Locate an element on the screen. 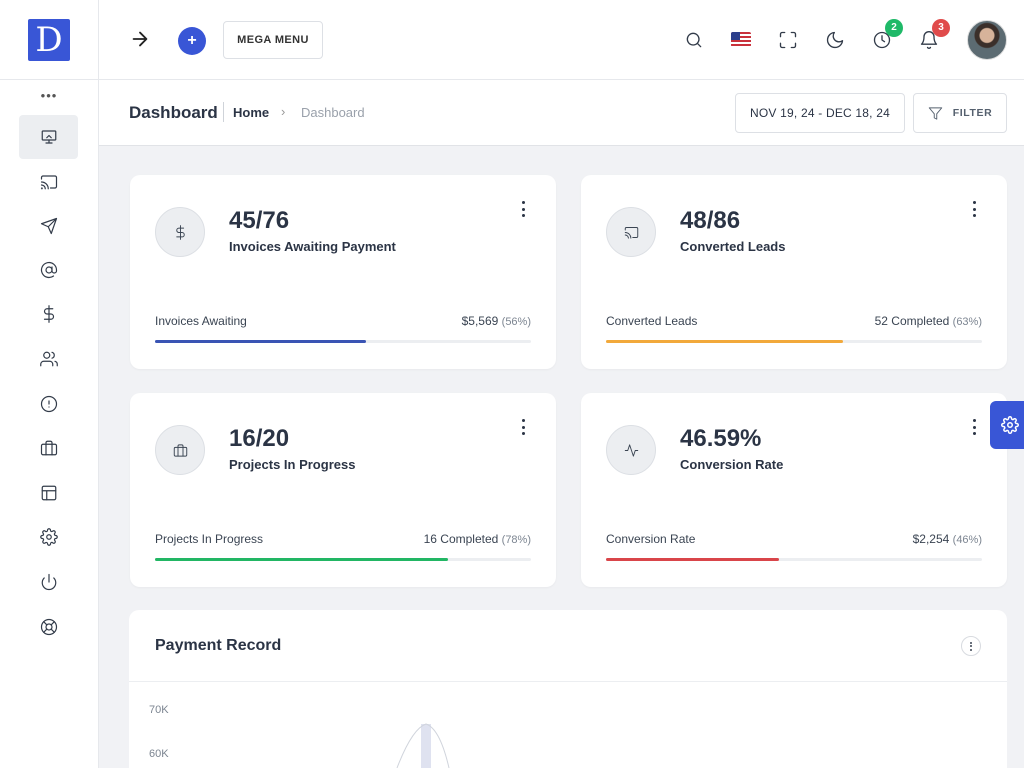  sidebar-item-logout is located at coordinates (48, 582).